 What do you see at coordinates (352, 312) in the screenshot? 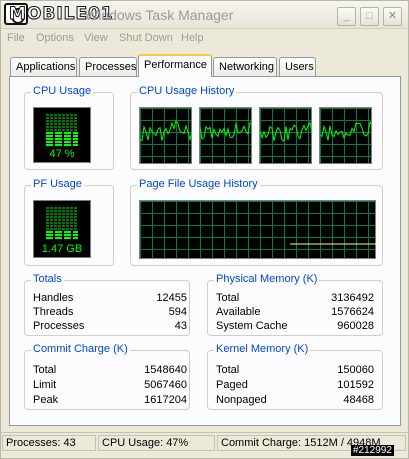
I see `row-value: 1576624` at bounding box center [352, 312].